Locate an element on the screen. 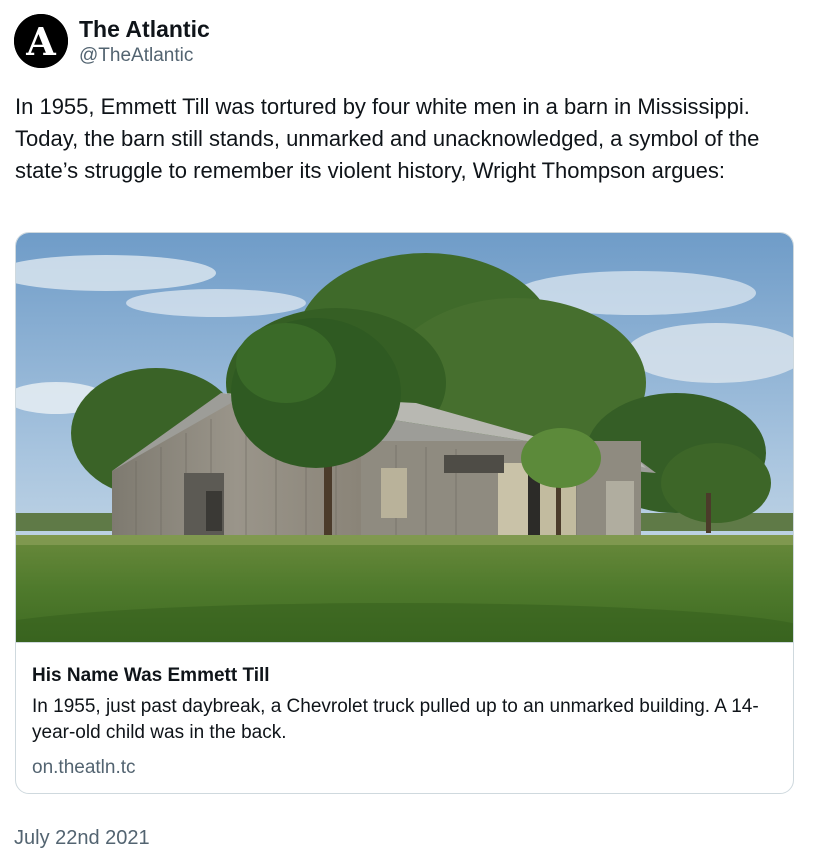  card-link: on.theatln.tc is located at coordinates (84, 768).